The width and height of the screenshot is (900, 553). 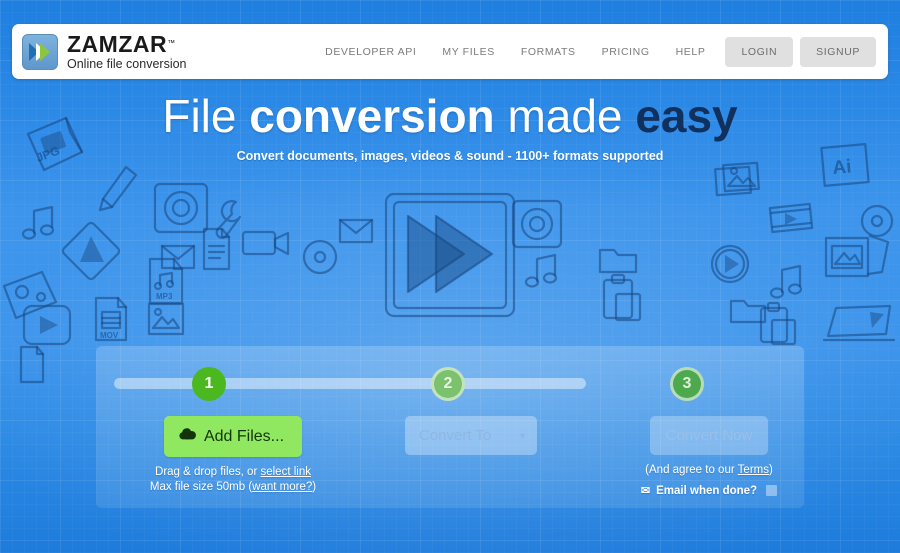 I want to click on login-button: LOGIN, so click(x=759, y=51).